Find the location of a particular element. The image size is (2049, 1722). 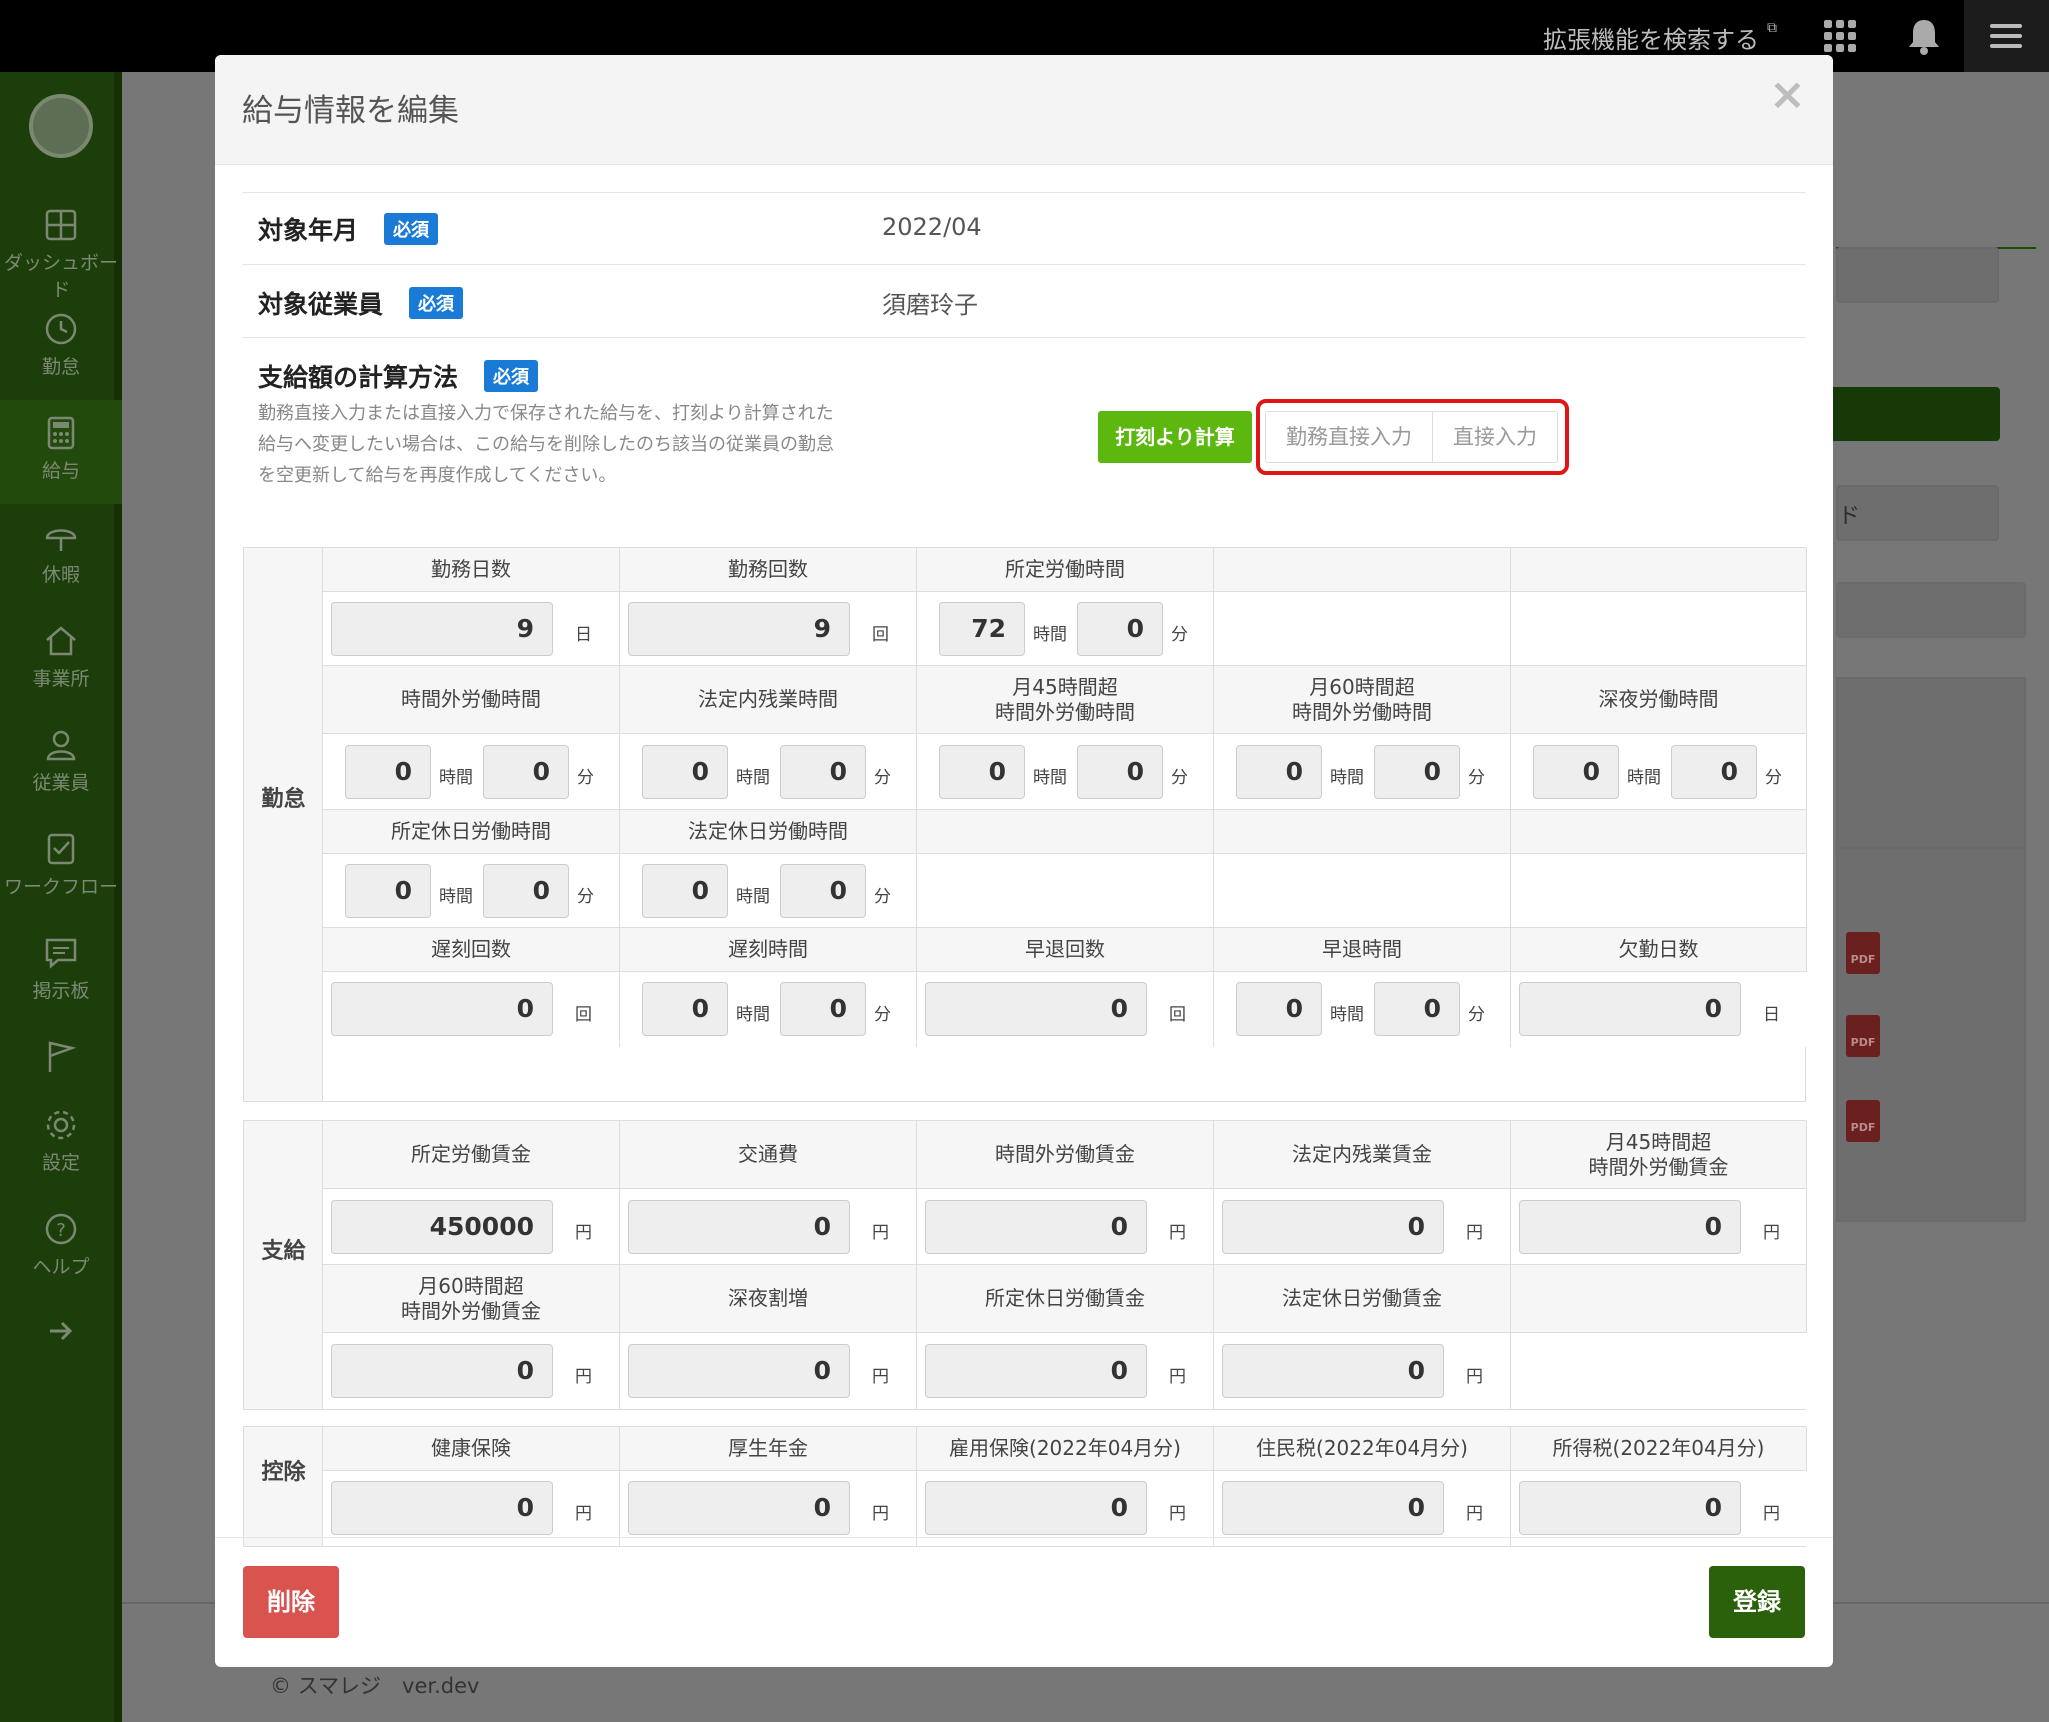

save-button: 登録 is located at coordinates (1757, 1602).